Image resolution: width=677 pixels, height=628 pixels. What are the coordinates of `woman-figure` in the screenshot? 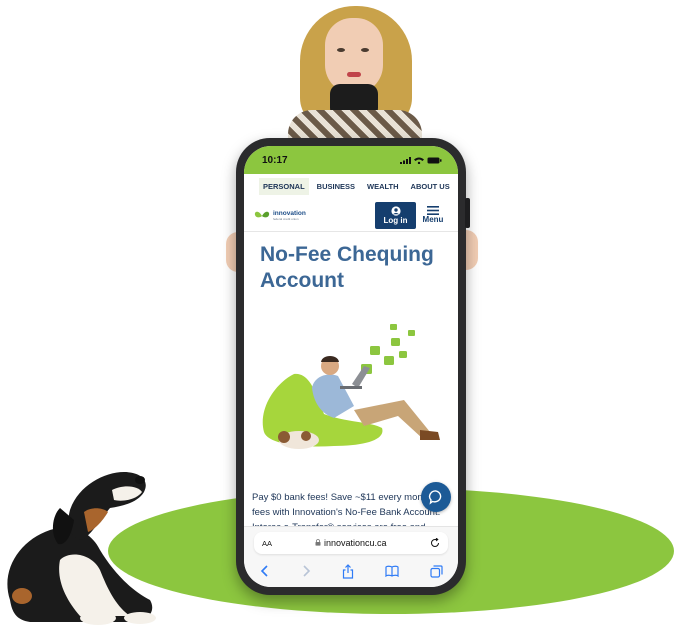 It's located at (355, 75).